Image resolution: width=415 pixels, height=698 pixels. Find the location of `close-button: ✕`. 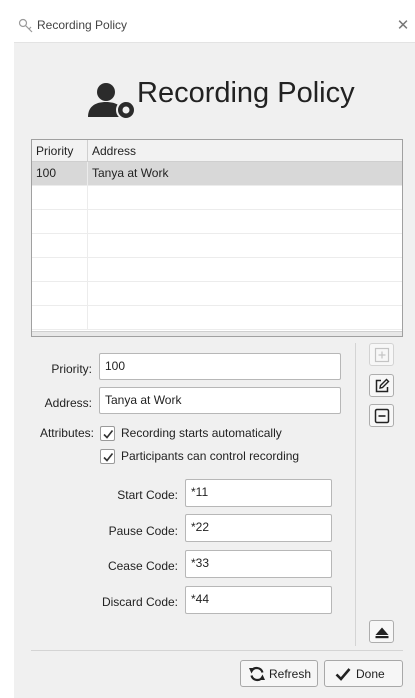

close-button: ✕ is located at coordinates (403, 26).